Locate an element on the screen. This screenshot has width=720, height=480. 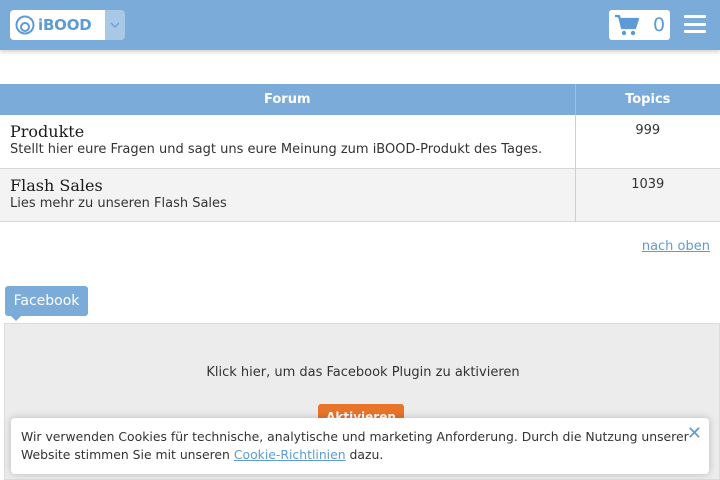
back-to-top-link: nach oben is located at coordinates (676, 246).